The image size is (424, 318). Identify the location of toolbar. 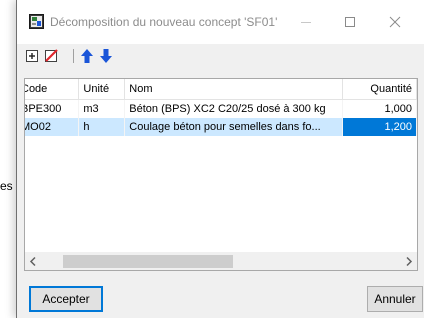
(220, 56).